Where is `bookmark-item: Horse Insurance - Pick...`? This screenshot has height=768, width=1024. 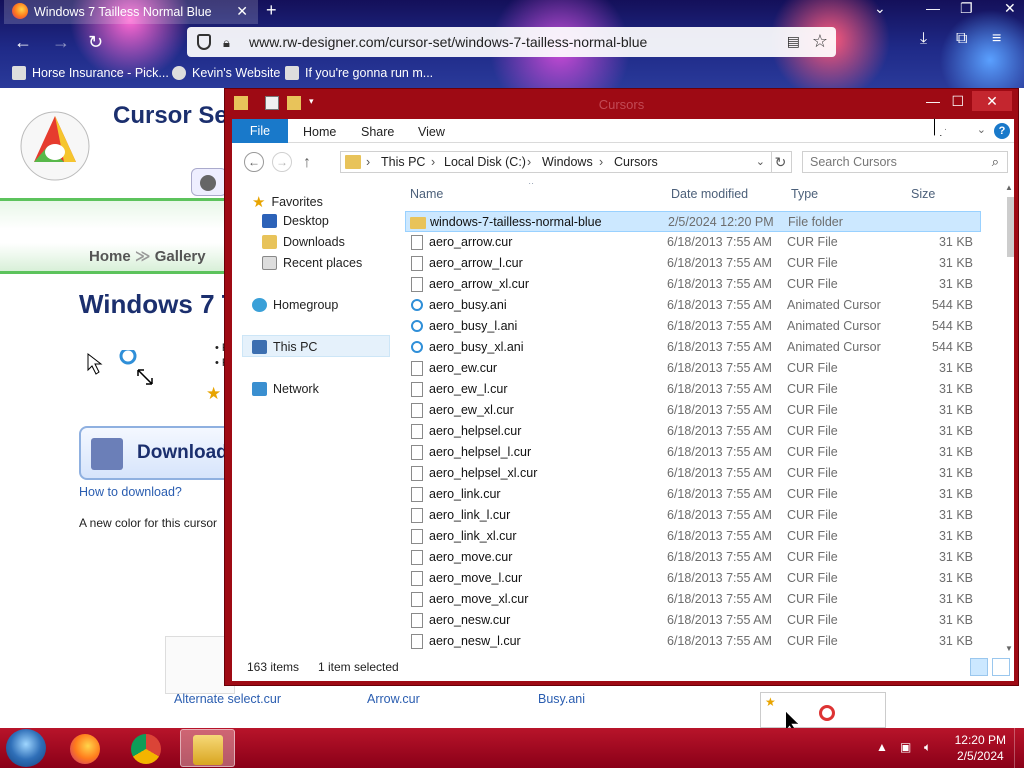 bookmark-item: Horse Insurance - Pick... is located at coordinates (90, 73).